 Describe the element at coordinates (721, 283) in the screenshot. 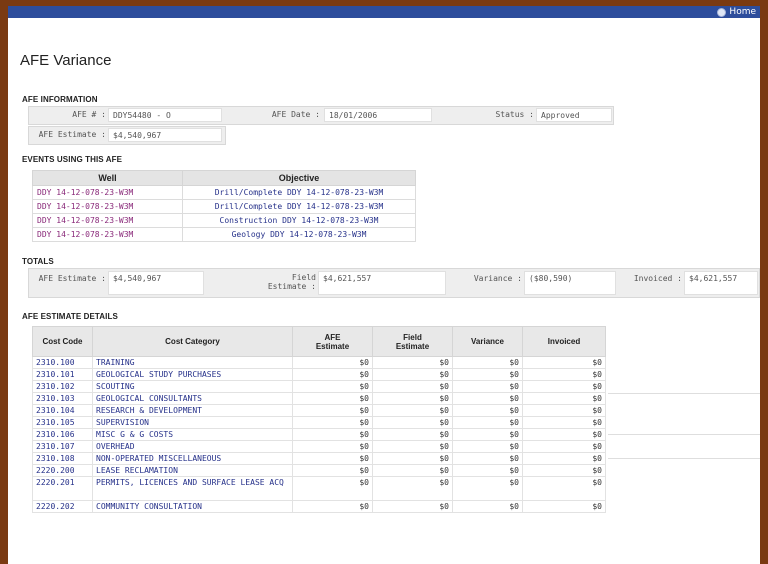

I see `totals-invoiced-value: $4,621,557` at that location.